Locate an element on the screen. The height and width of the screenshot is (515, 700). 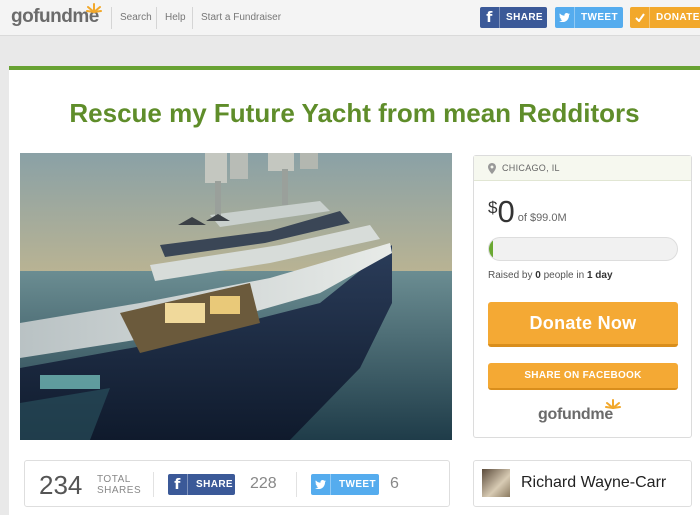
location-pin-icon is located at coordinates (492, 168).